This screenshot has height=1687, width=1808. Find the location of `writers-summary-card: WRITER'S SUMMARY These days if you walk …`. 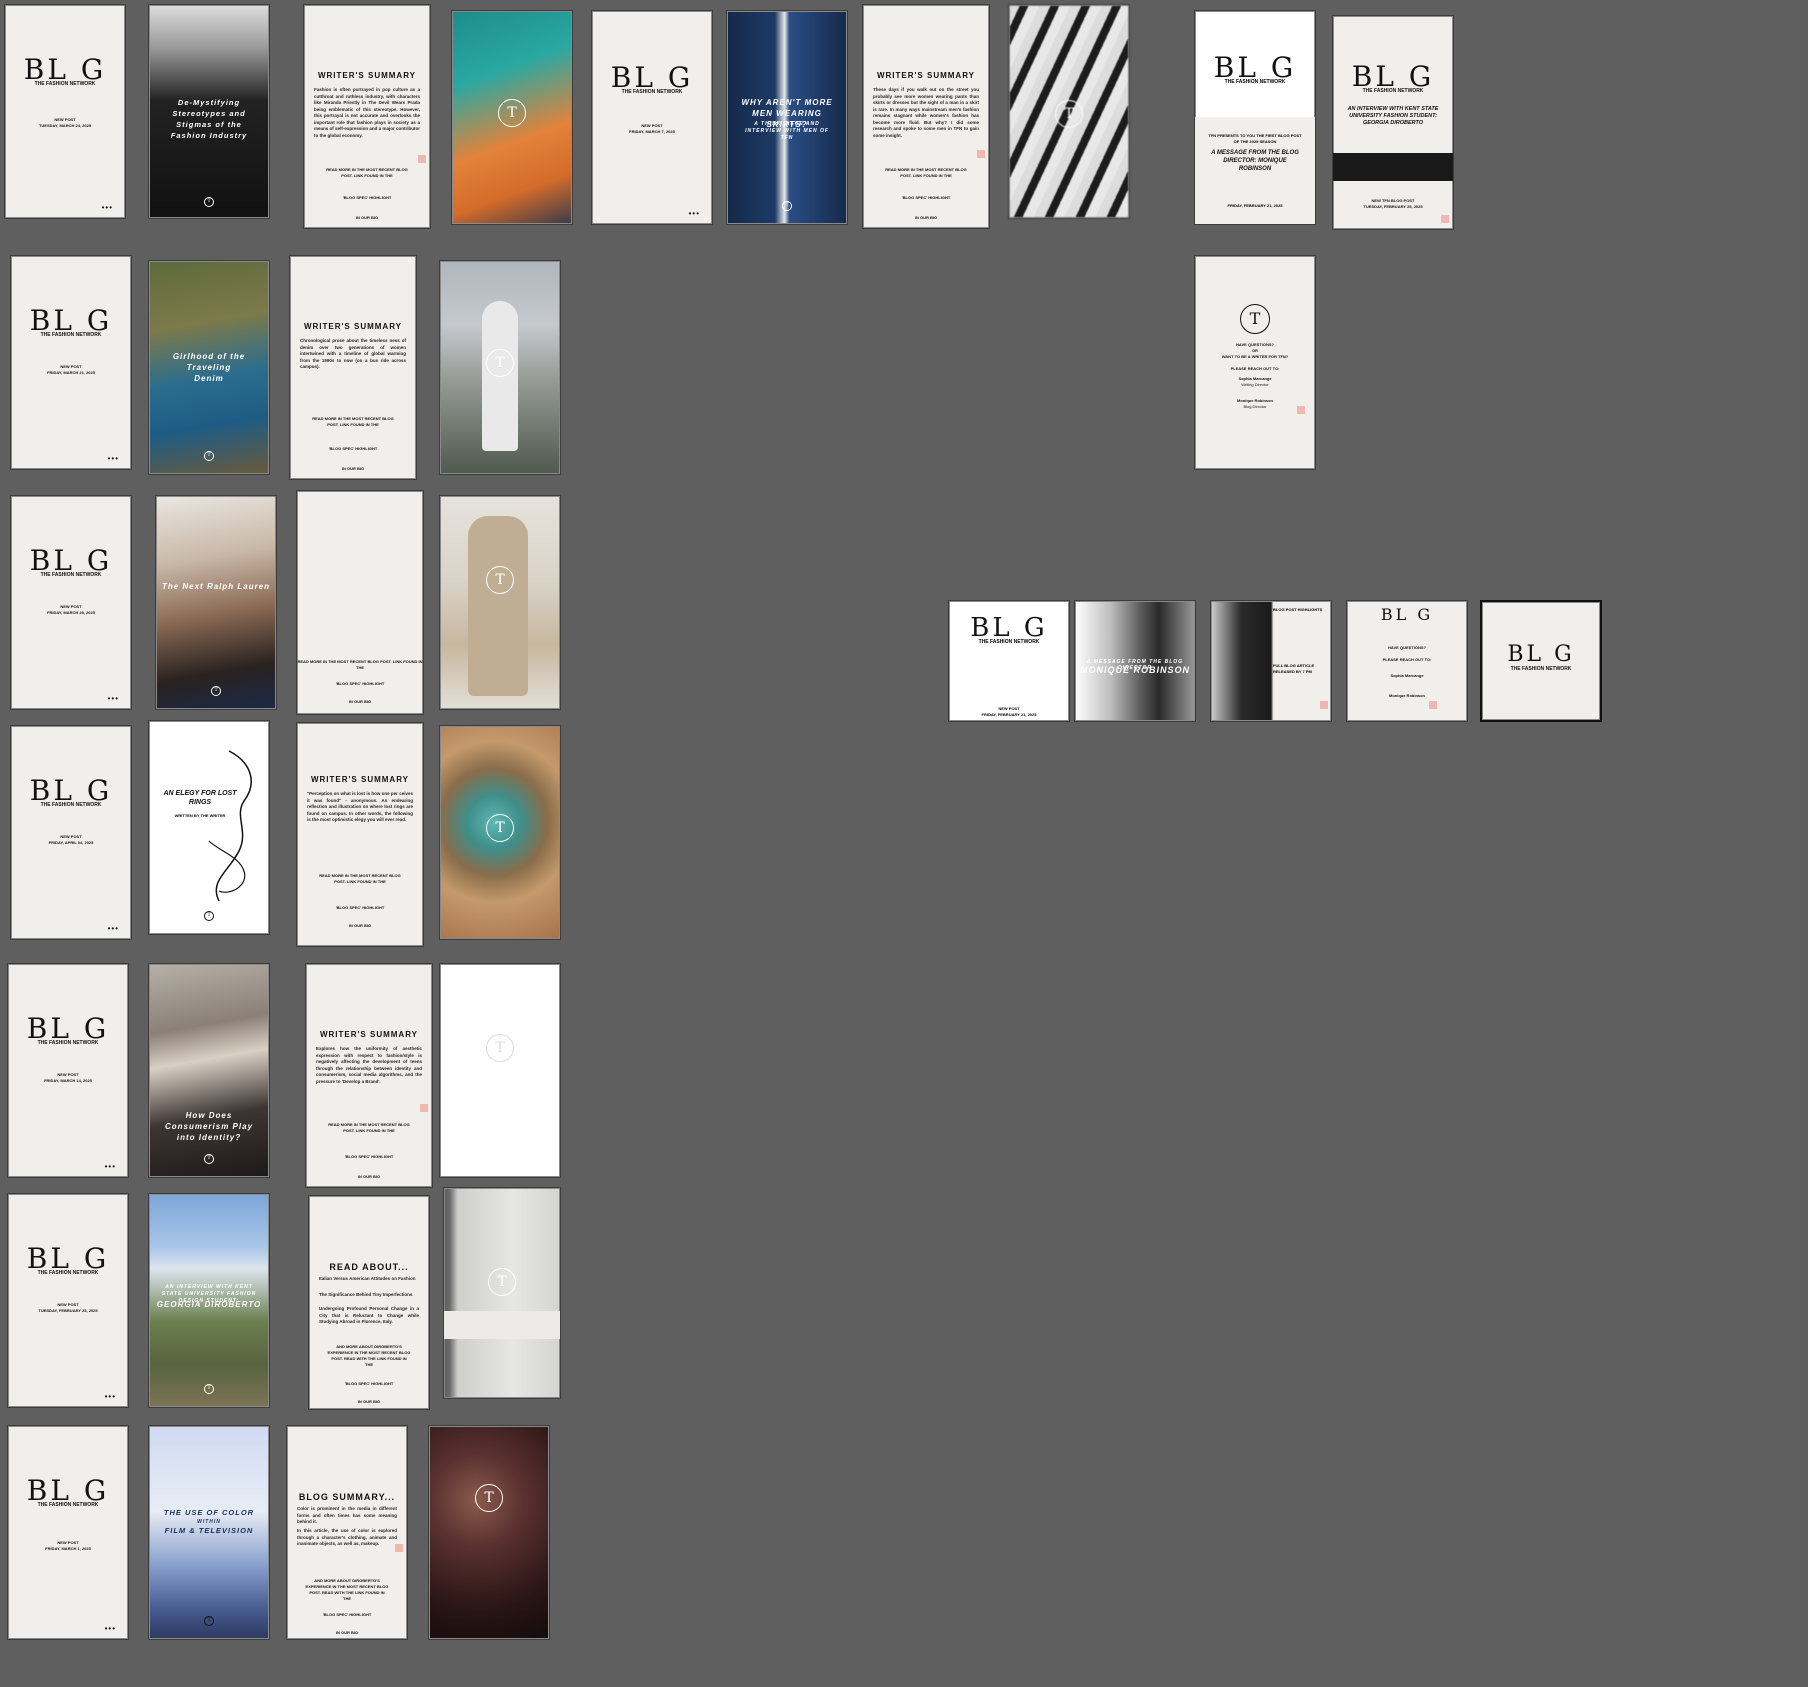

writers-summary-card: WRITER'S SUMMARY These days if you walk … is located at coordinates (926, 116).